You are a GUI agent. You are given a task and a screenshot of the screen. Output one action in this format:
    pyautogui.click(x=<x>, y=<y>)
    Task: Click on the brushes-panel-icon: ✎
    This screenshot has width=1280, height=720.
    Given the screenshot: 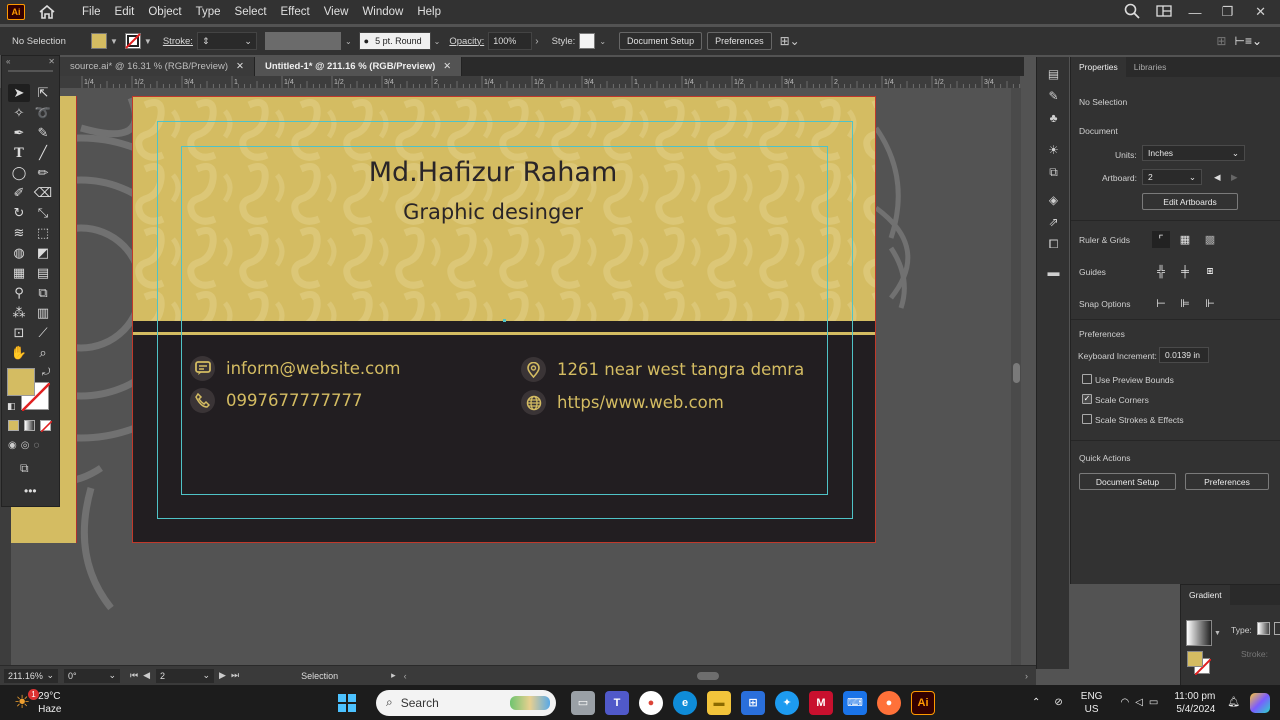 What is the action you would take?
    pyautogui.click(x=1053, y=96)
    